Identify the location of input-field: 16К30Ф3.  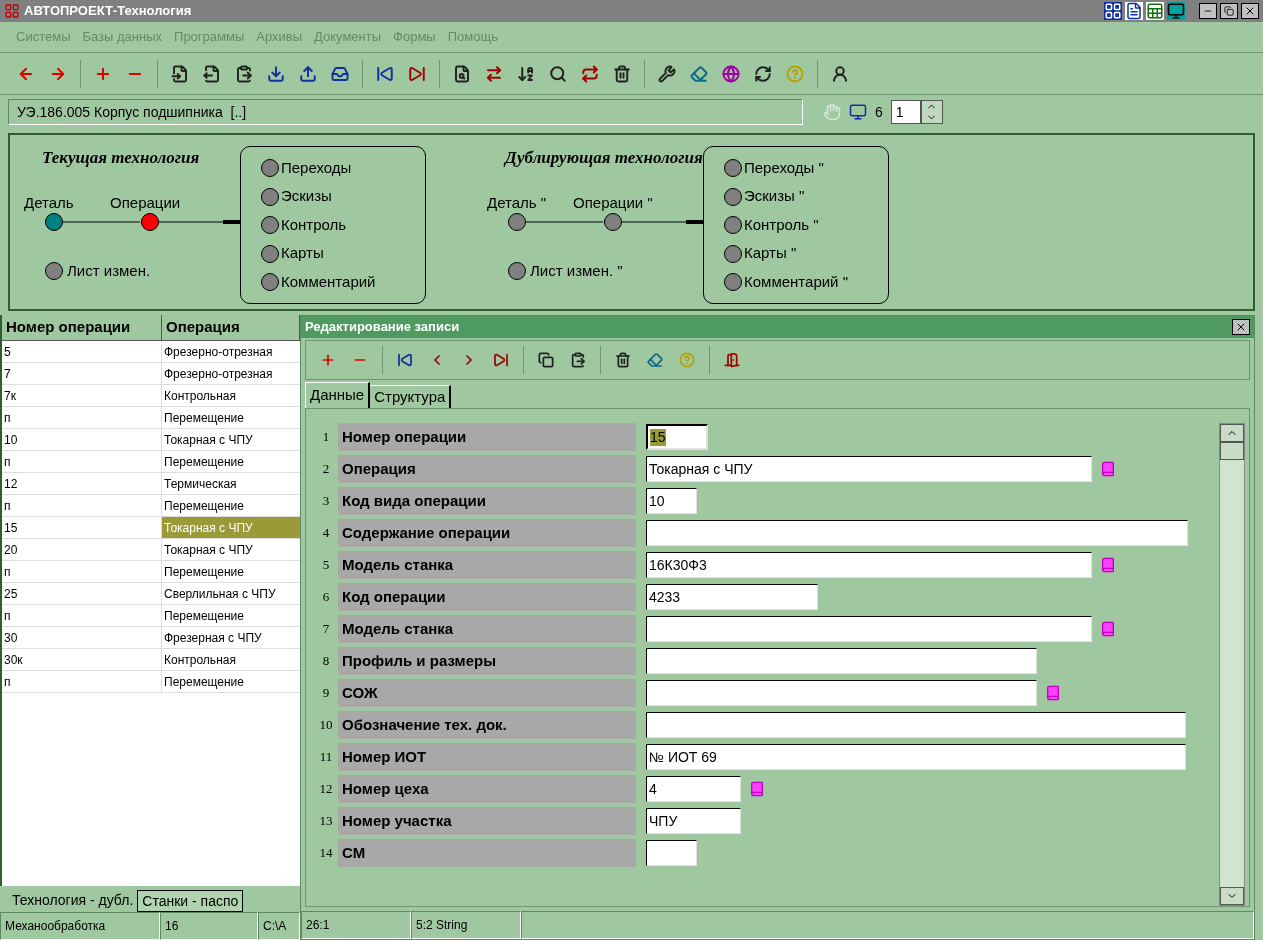
(869, 565).